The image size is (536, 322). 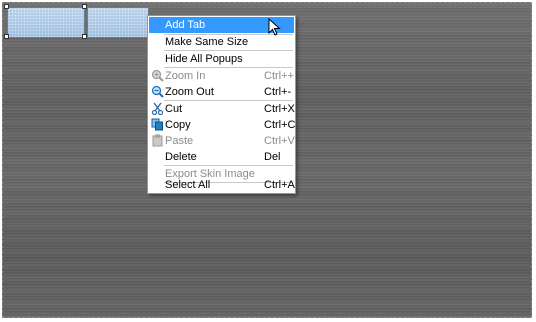 What do you see at coordinates (204, 59) in the screenshot?
I see `menu-item-label: Hide All Popups` at bounding box center [204, 59].